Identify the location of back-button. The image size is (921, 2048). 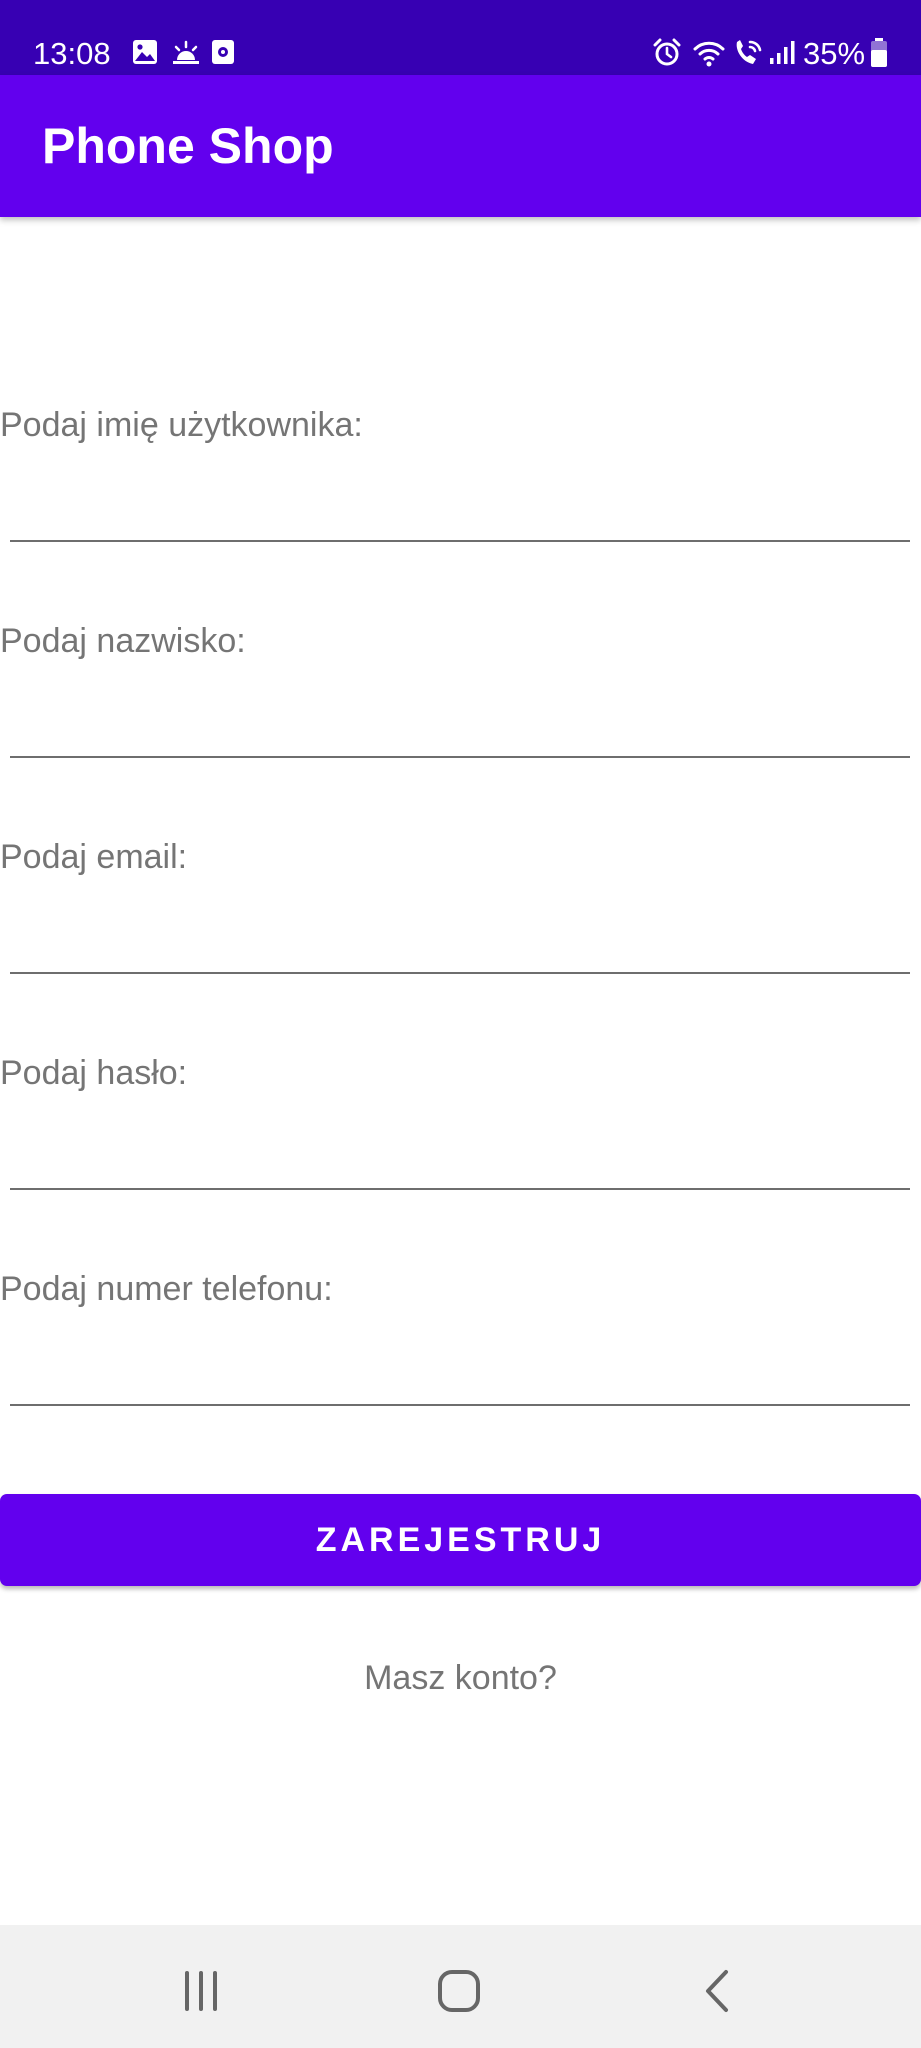
(717, 1991).